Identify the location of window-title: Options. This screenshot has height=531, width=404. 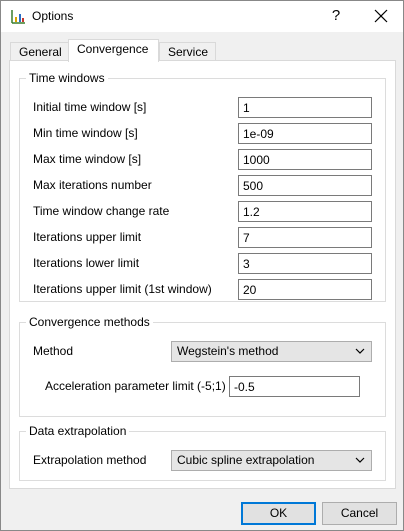
(53, 16).